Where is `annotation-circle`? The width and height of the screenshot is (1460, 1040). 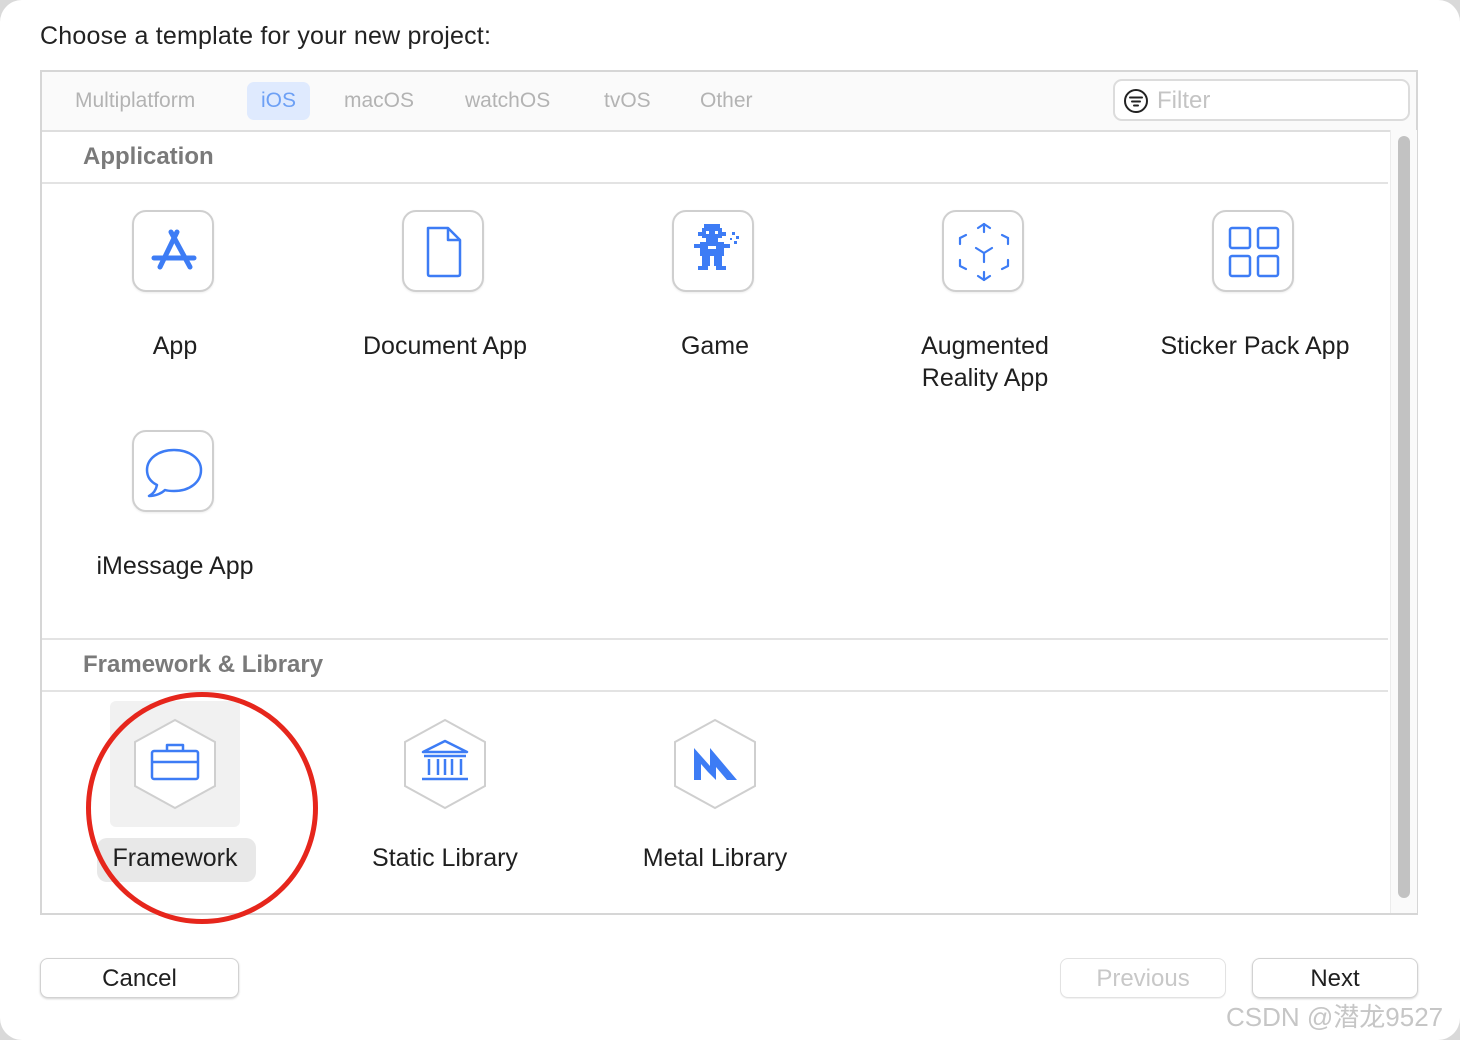
annotation-circle is located at coordinates (202, 808).